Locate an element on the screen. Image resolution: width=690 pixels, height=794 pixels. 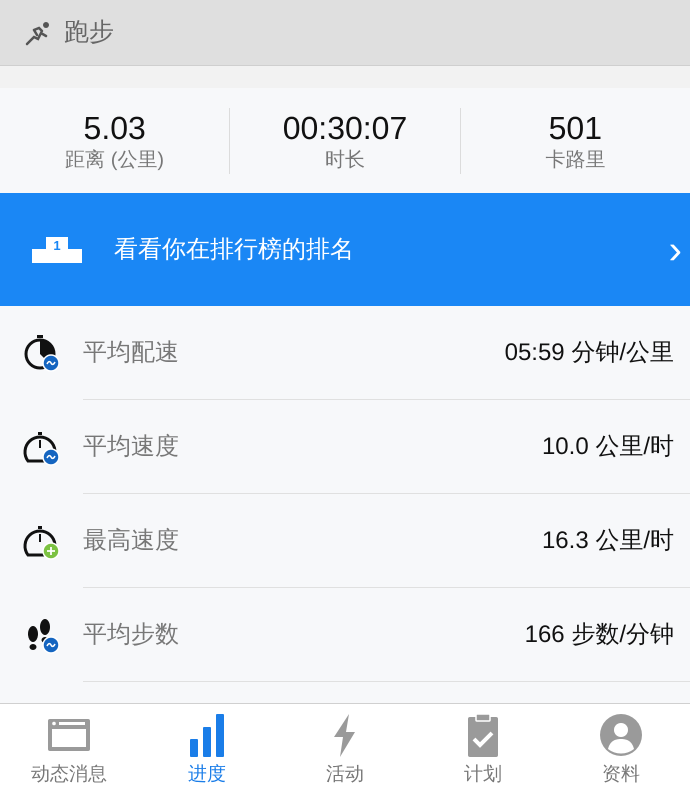
tab-bar-item: 计划 is located at coordinates (483, 749).